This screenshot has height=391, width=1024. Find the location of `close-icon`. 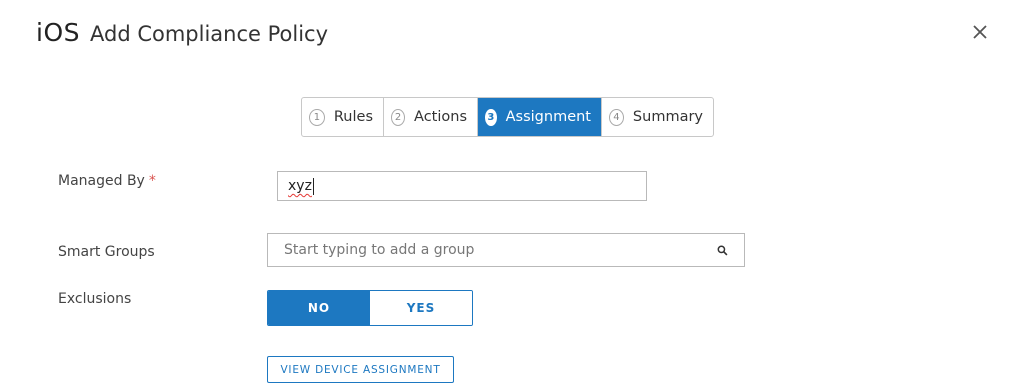

close-icon is located at coordinates (980, 32).